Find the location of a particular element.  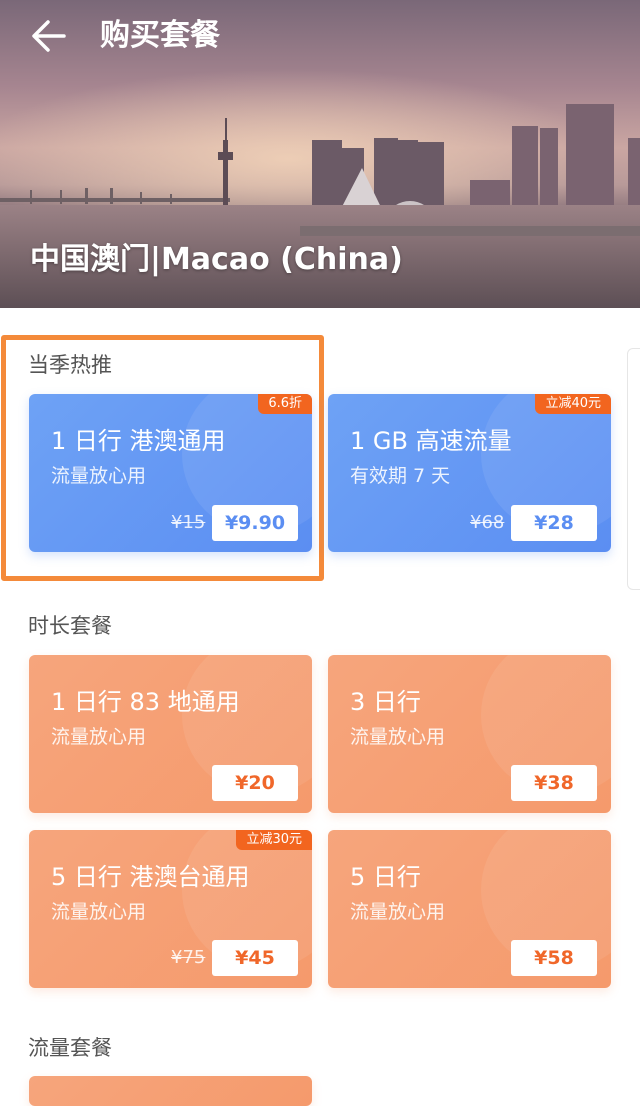

next-card-peek is located at coordinates (633, 469).